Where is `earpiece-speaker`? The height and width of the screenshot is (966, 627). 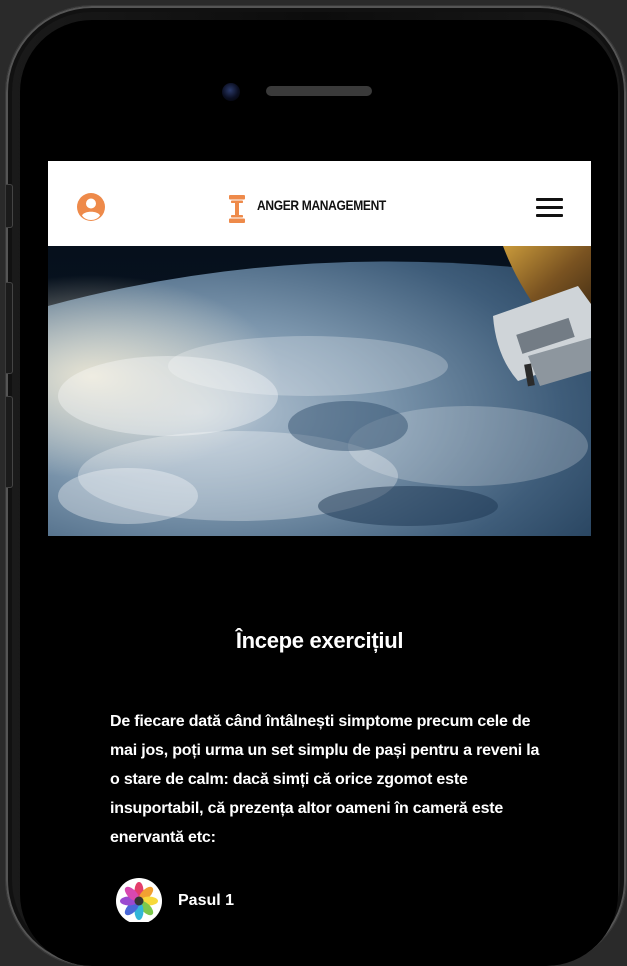
earpiece-speaker is located at coordinates (319, 91).